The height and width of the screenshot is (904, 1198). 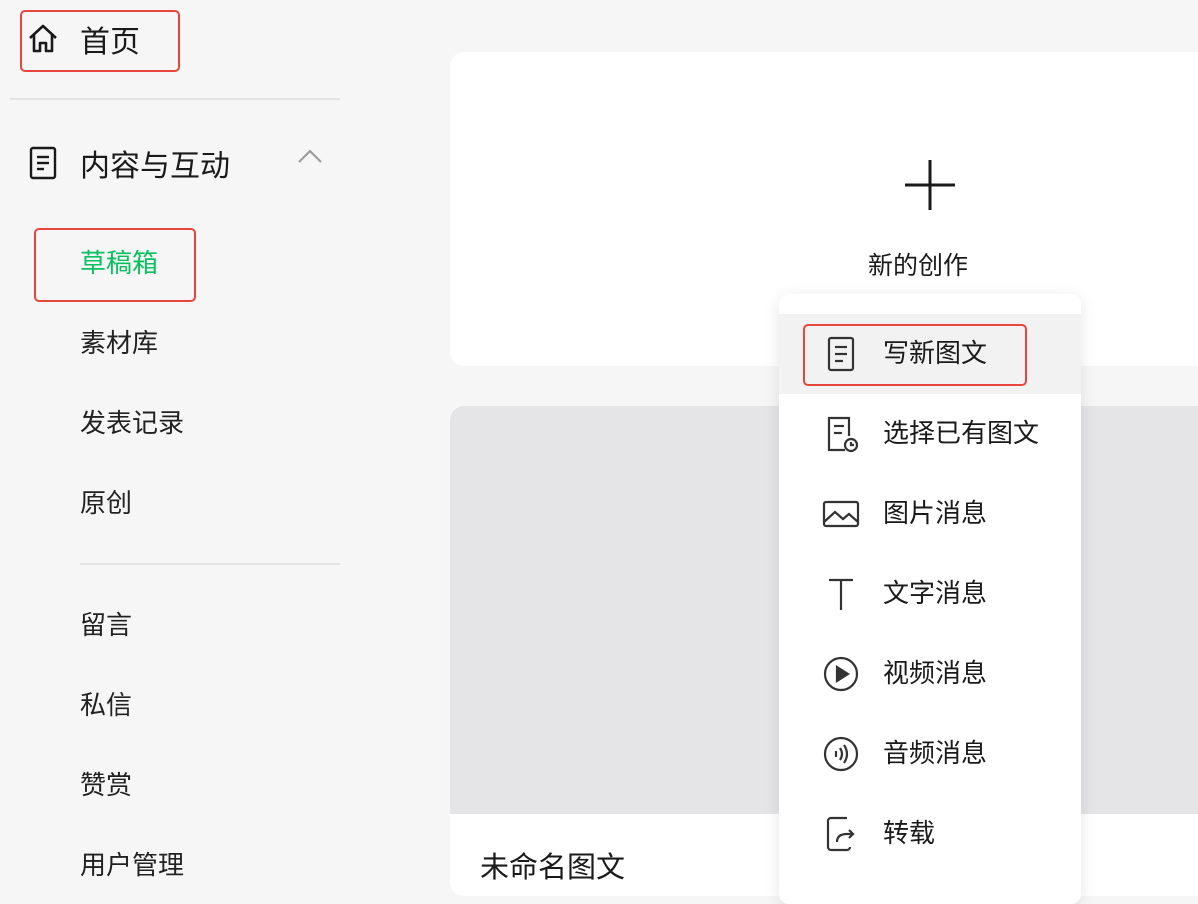 What do you see at coordinates (43, 163) in the screenshot?
I see `document-icon` at bounding box center [43, 163].